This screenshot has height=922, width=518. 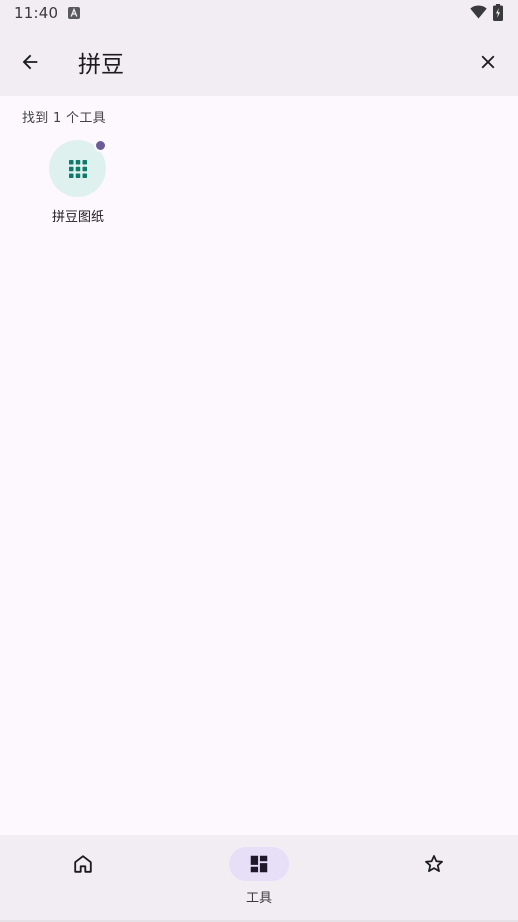 I want to click on nav-pill-home, so click(x=83, y=864).